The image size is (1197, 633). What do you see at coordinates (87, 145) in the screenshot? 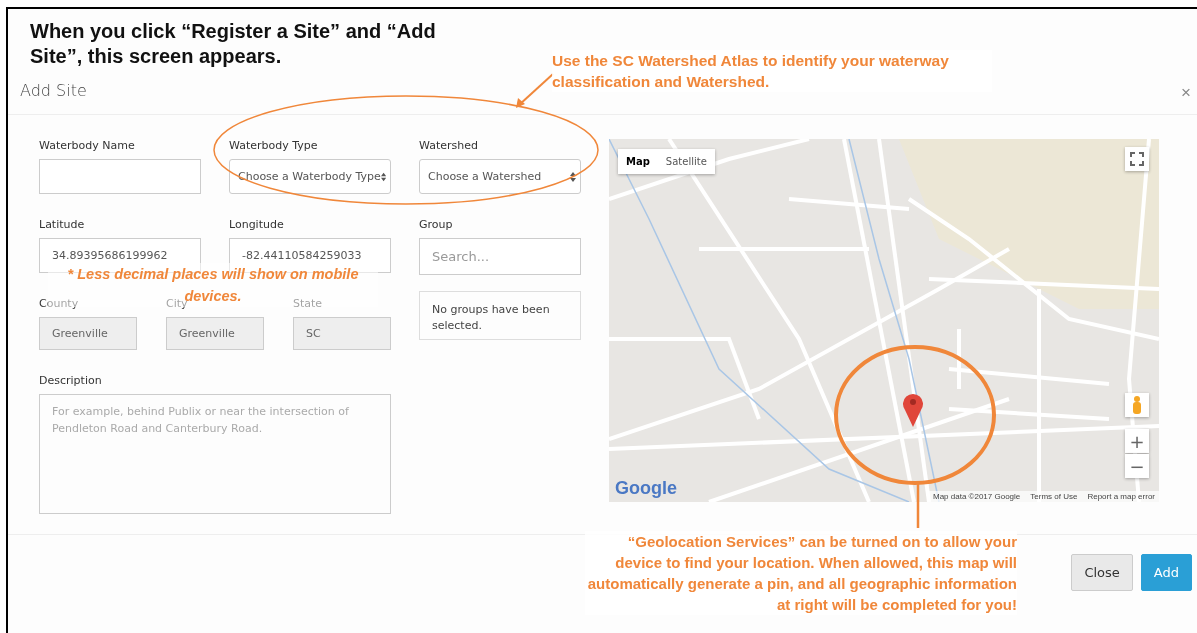
I see `field-label: Waterbody Name` at bounding box center [87, 145].